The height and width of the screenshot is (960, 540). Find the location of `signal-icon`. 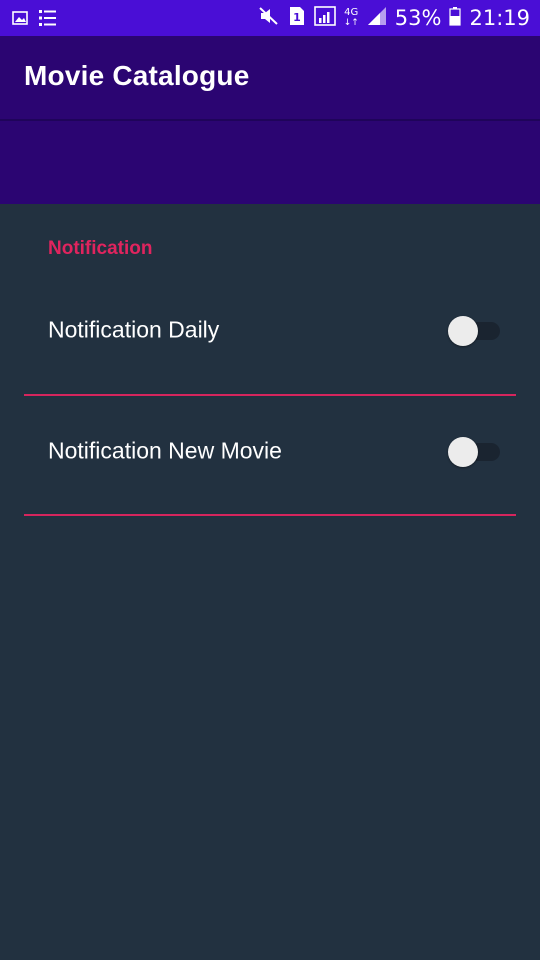

signal-icon is located at coordinates (377, 18).